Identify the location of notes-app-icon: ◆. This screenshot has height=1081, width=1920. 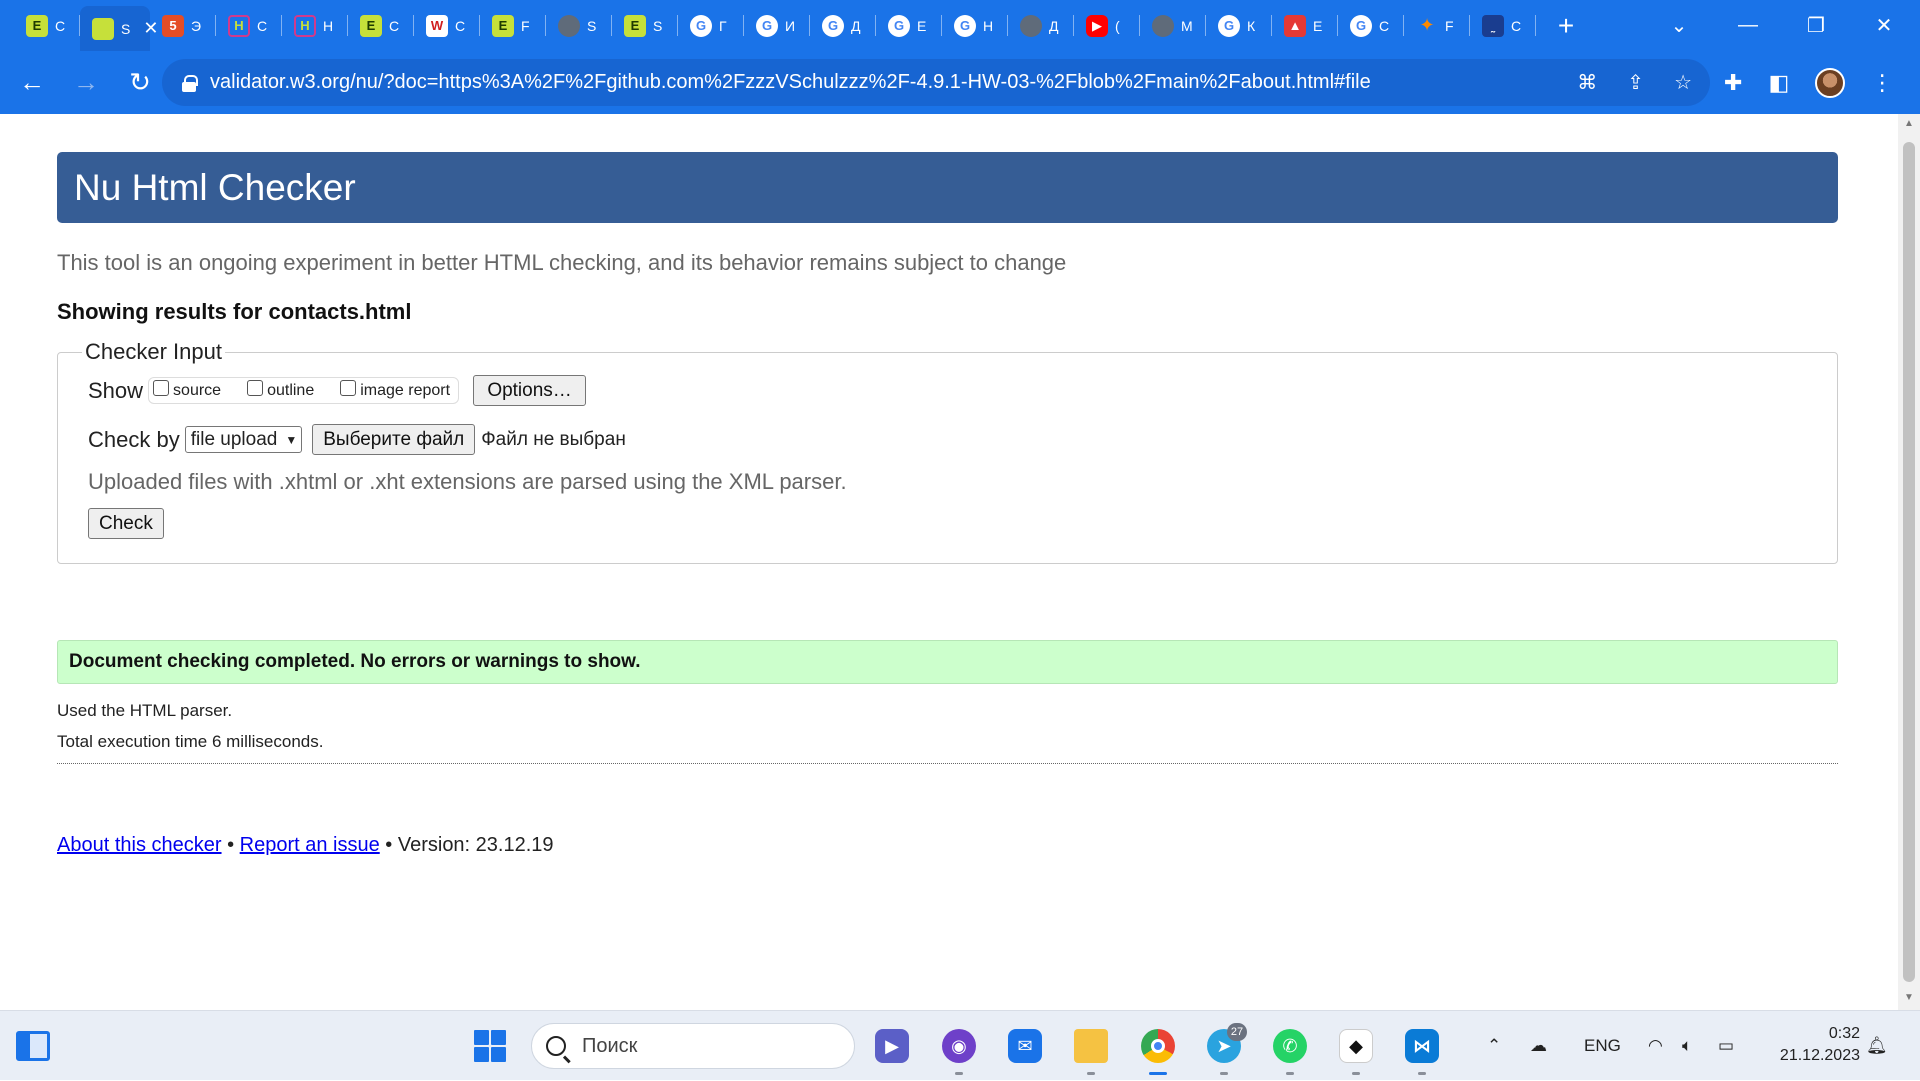
(1356, 1050).